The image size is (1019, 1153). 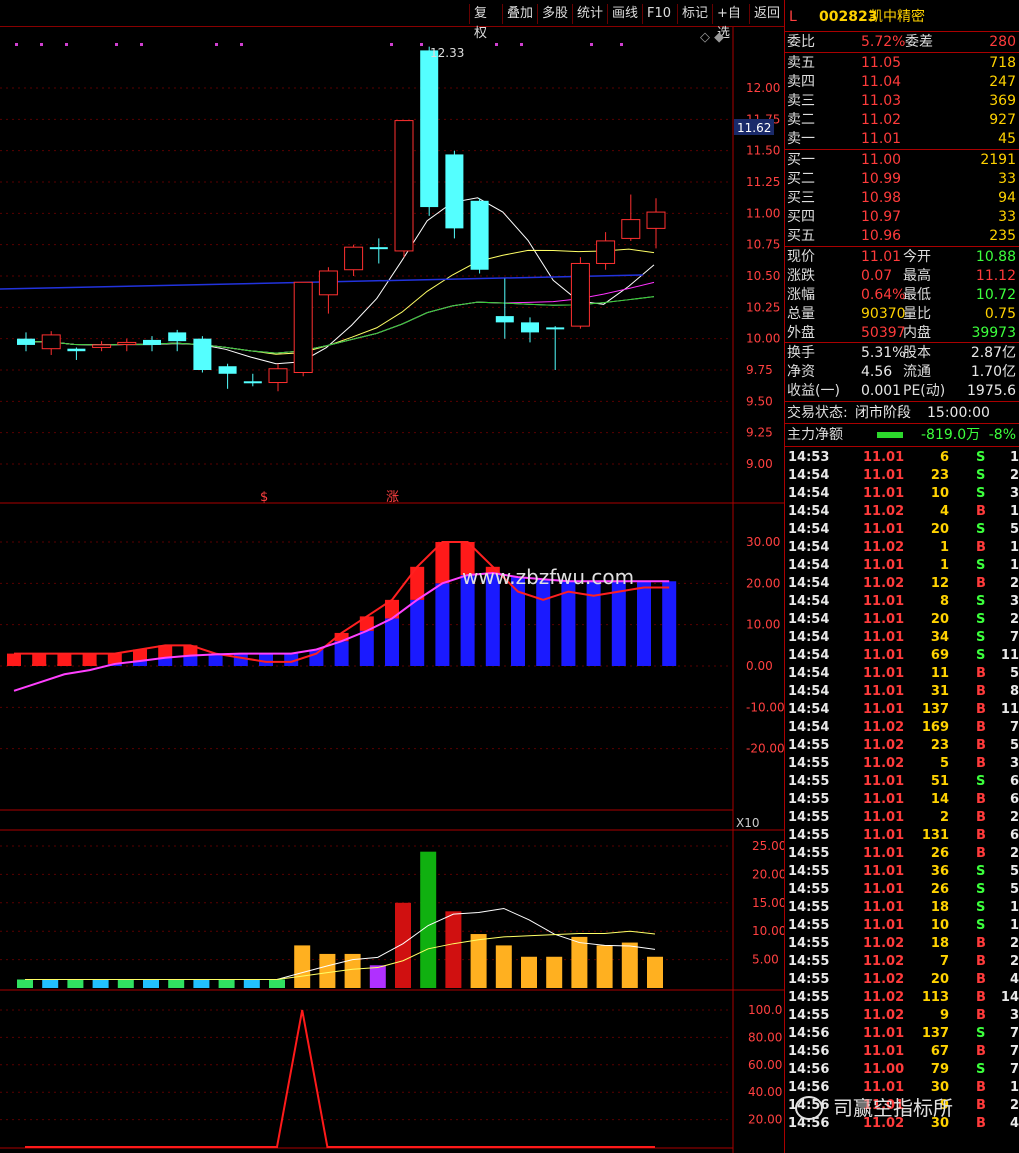 What do you see at coordinates (903, 709) in the screenshot?
I see `tick-row: 14:54 11.01 137 B 11` at bounding box center [903, 709].